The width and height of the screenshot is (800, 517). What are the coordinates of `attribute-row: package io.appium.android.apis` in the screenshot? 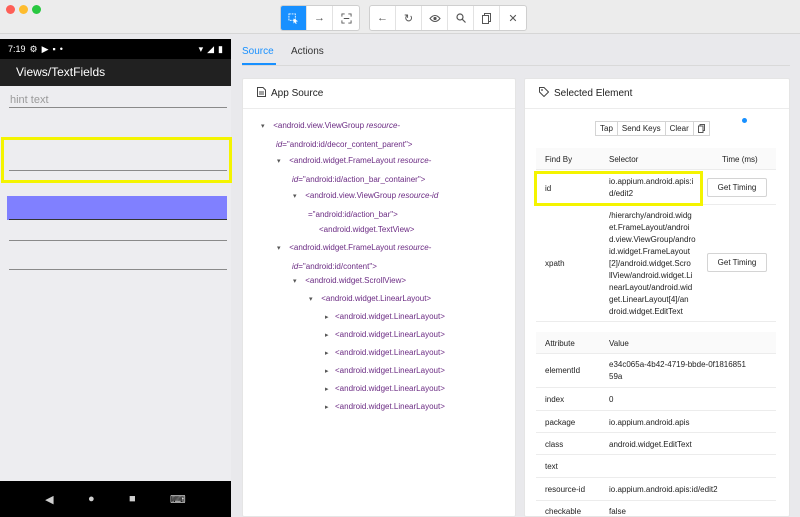 It's located at (656, 422).